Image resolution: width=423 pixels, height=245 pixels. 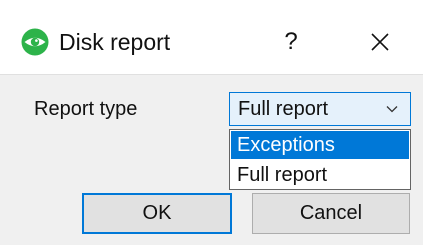 I want to click on ok-button: OK, so click(x=157, y=213).